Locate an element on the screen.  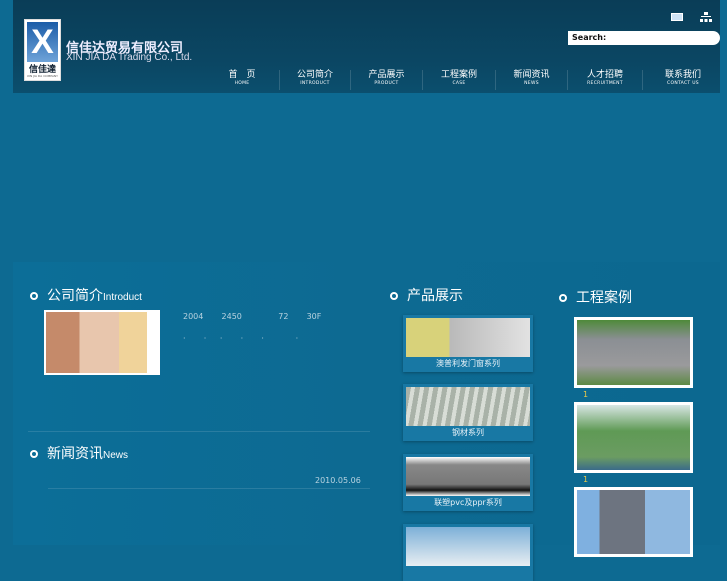
sitemap-icon is located at coordinates (706, 17).